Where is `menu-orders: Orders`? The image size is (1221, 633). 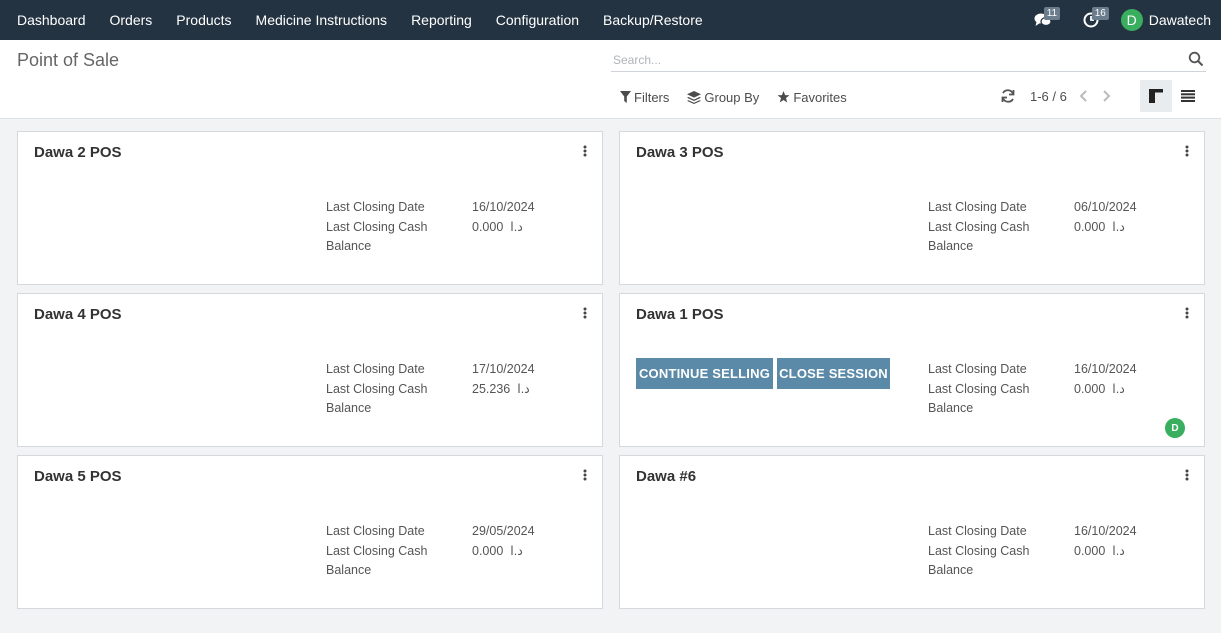
menu-orders: Orders is located at coordinates (131, 20).